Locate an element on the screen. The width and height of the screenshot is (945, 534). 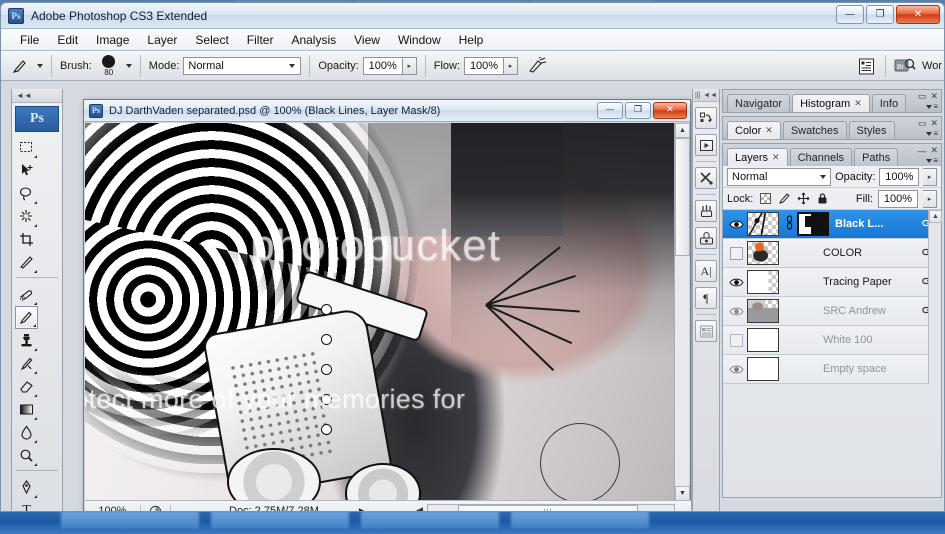
table-row: COLOR is located at coordinates (832, 253).